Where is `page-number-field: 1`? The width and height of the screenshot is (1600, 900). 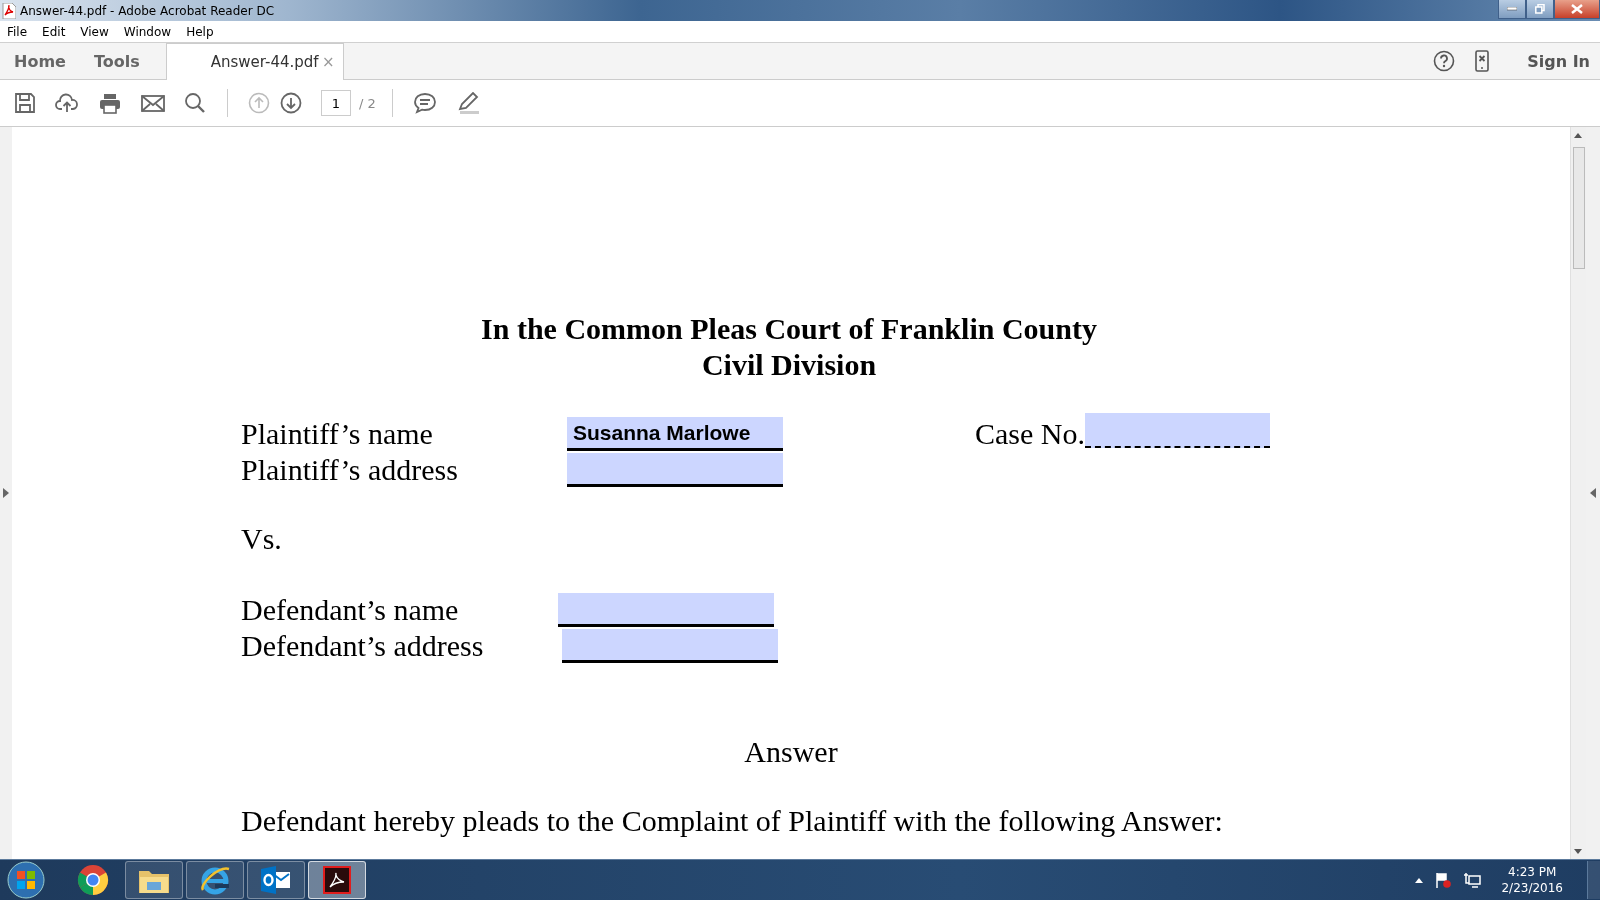
page-number-field: 1 is located at coordinates (336, 103).